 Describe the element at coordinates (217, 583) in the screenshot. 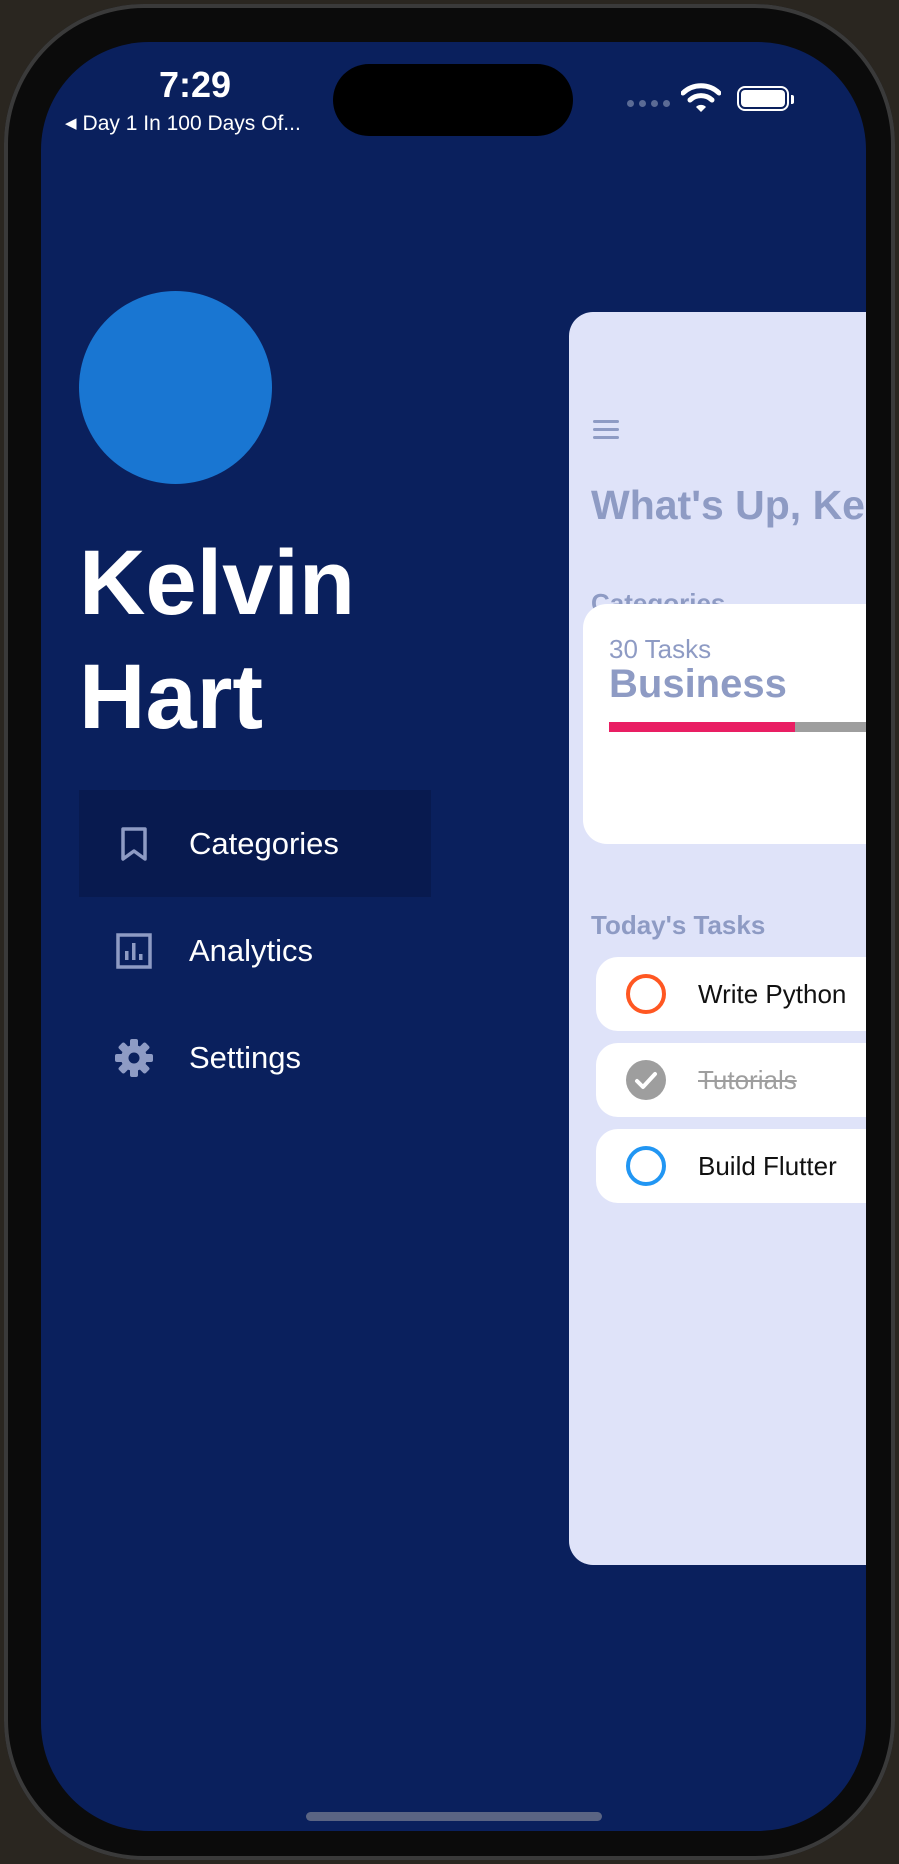

I see `profile-first-name: Kelvin` at that location.